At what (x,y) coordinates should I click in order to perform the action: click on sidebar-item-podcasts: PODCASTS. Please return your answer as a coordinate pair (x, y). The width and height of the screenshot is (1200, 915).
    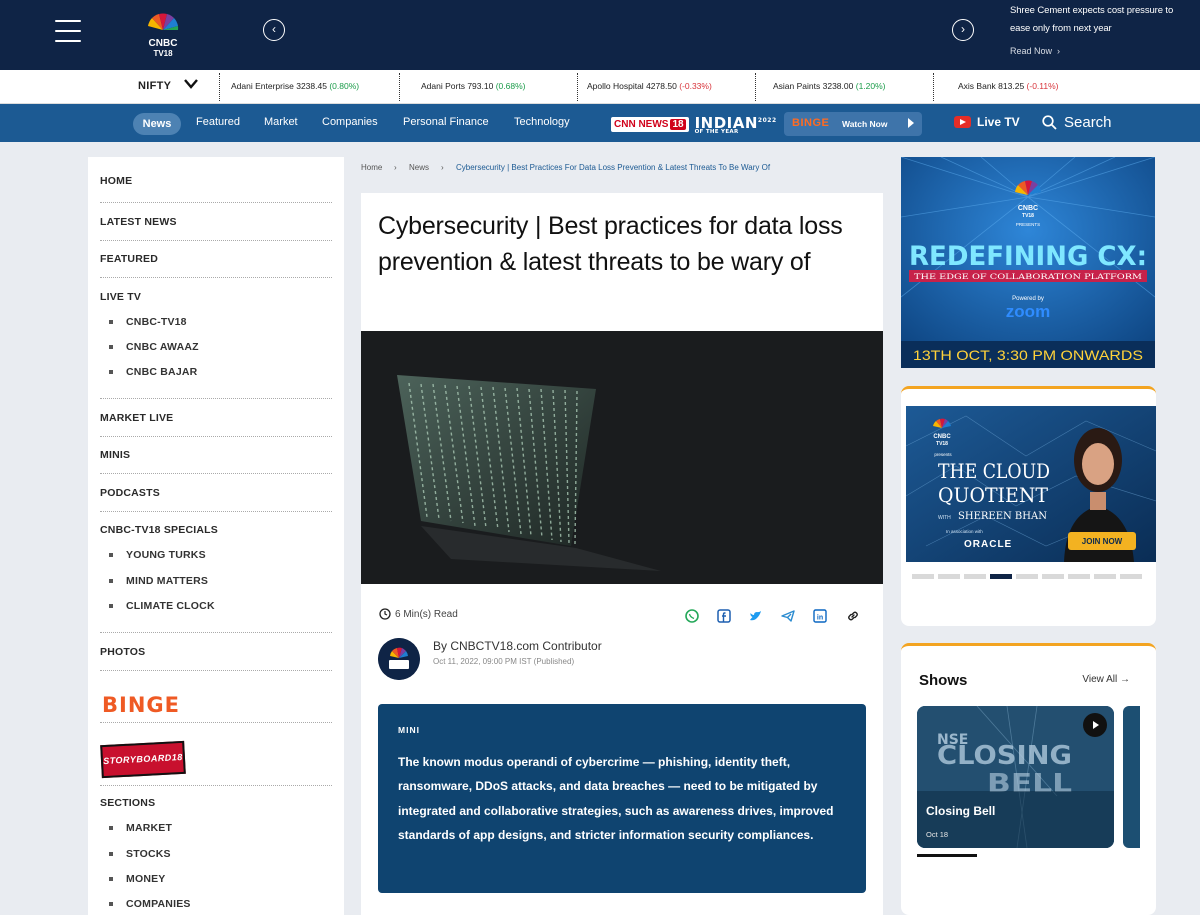
    Looking at the image, I should click on (130, 493).